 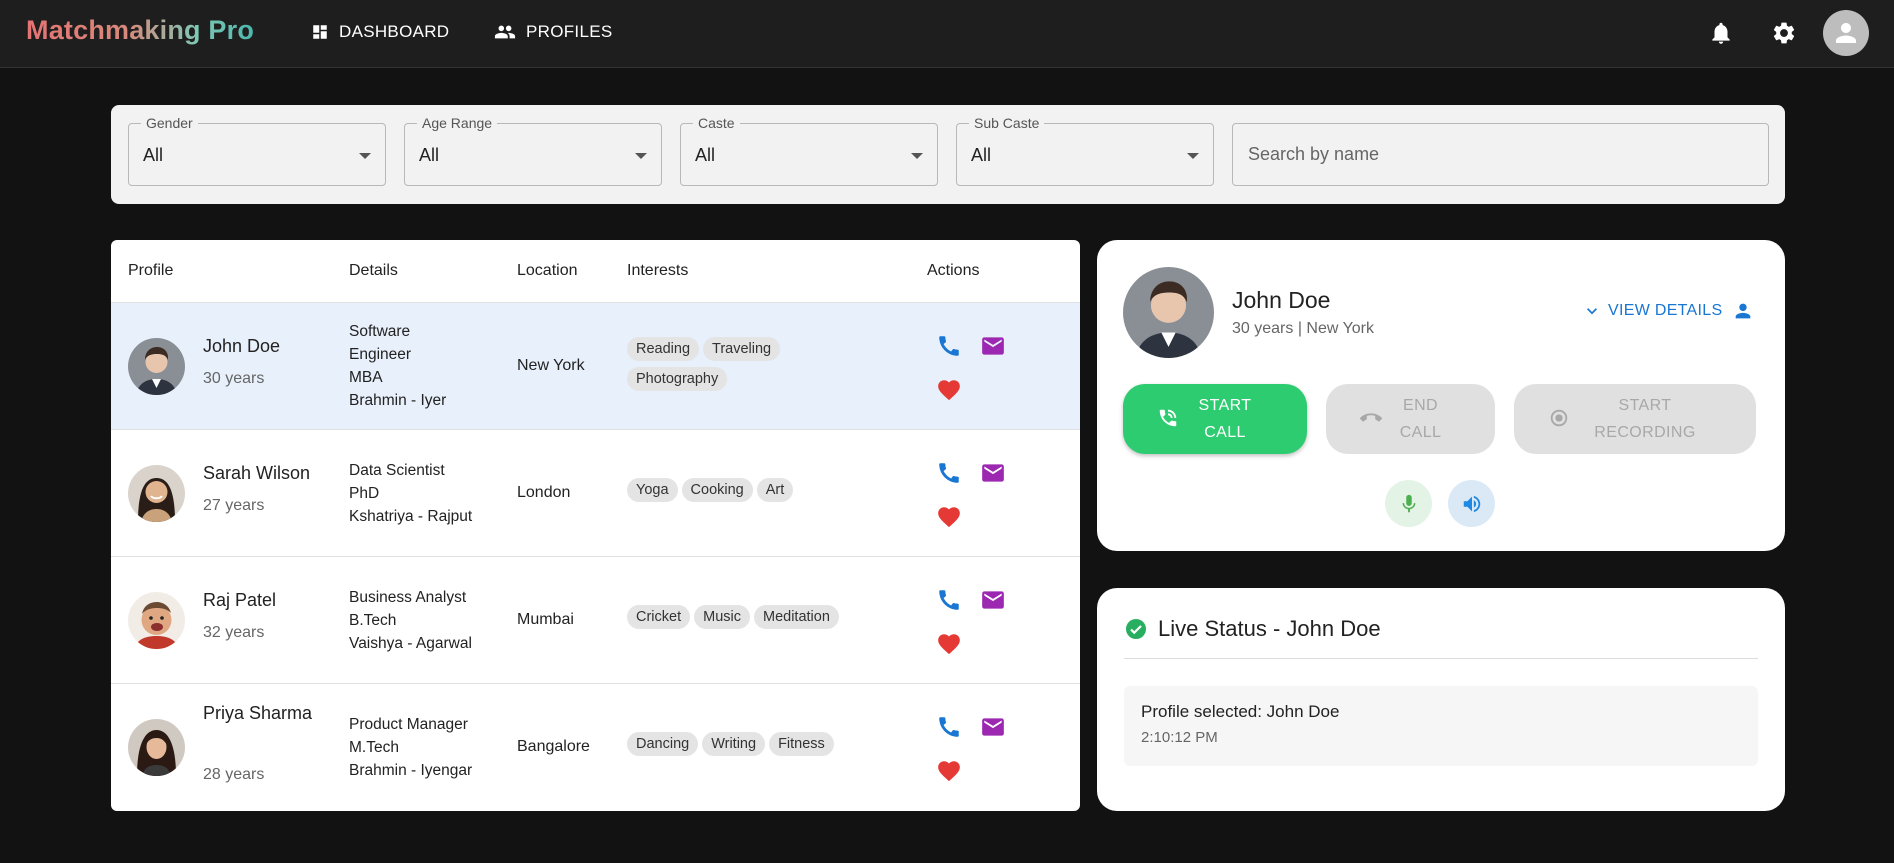 I want to click on top-app-bar: Matchmaking Pro DASHBOARD PROFILES, so click(x=947, y=34).